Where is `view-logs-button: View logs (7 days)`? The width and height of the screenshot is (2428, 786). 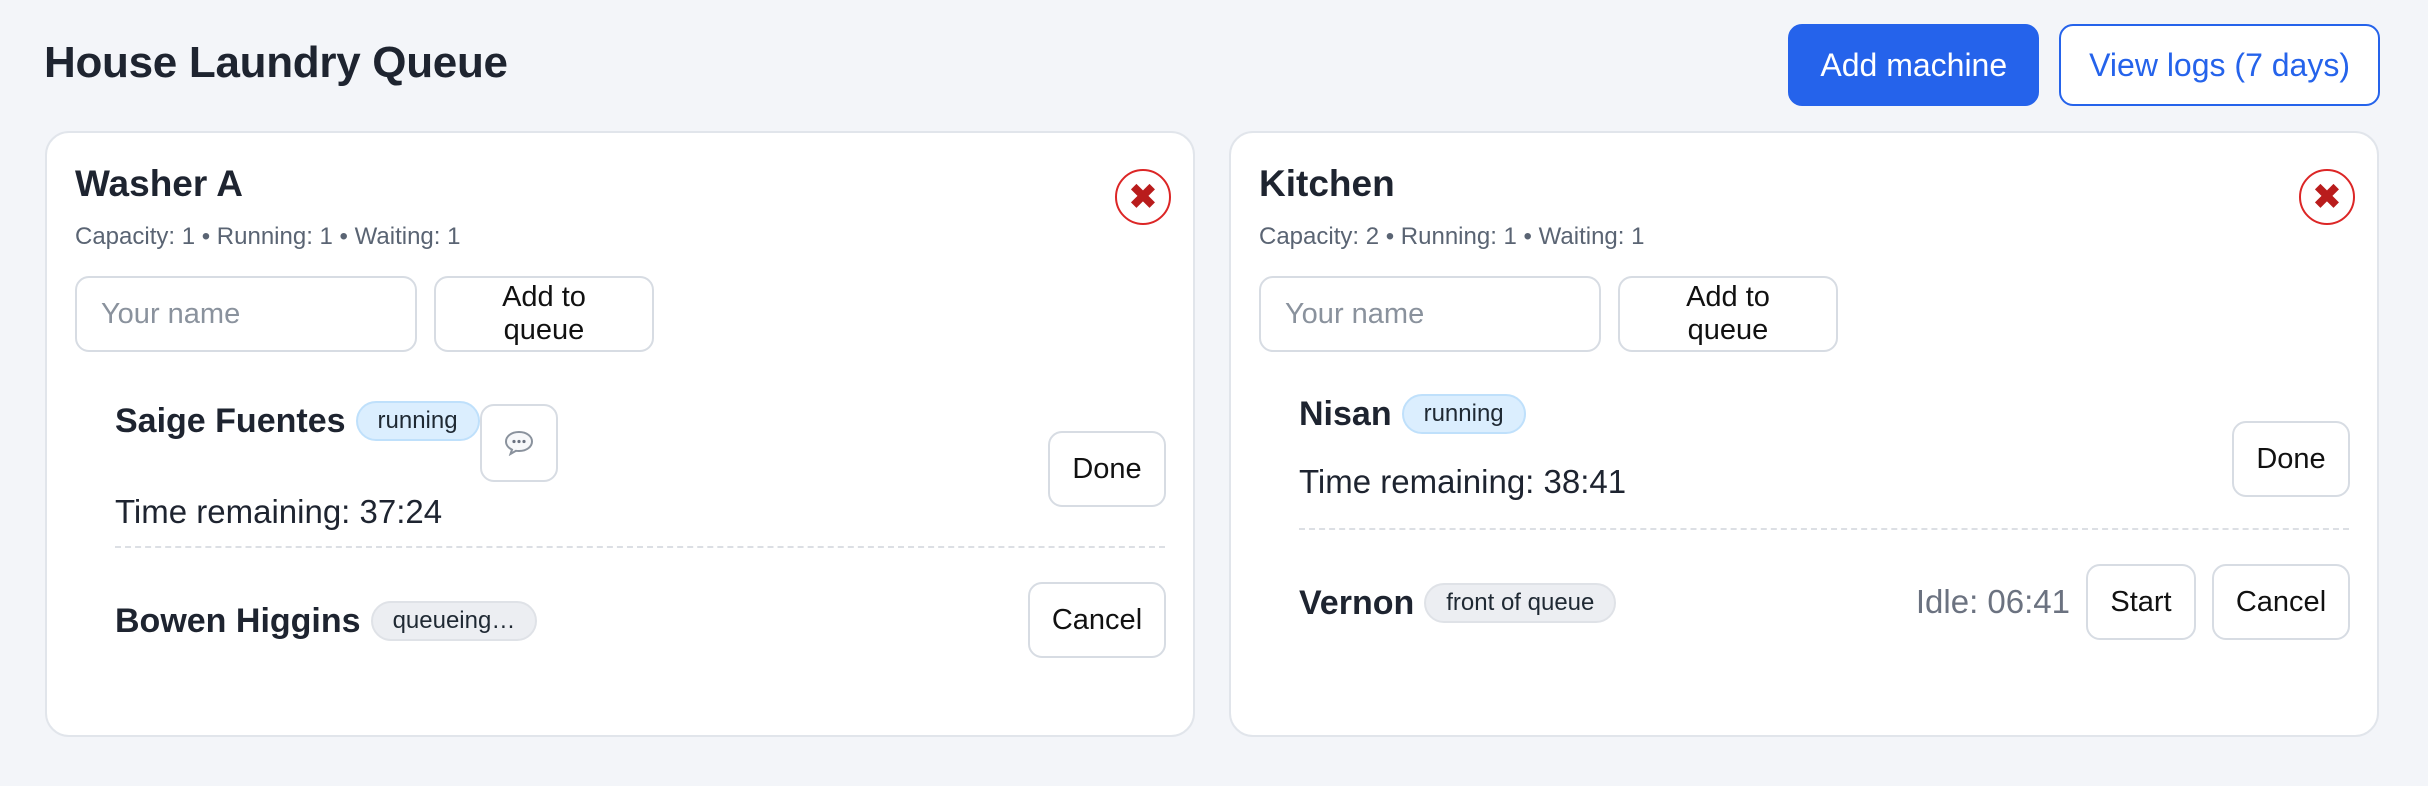 view-logs-button: View logs (7 days) is located at coordinates (2219, 65).